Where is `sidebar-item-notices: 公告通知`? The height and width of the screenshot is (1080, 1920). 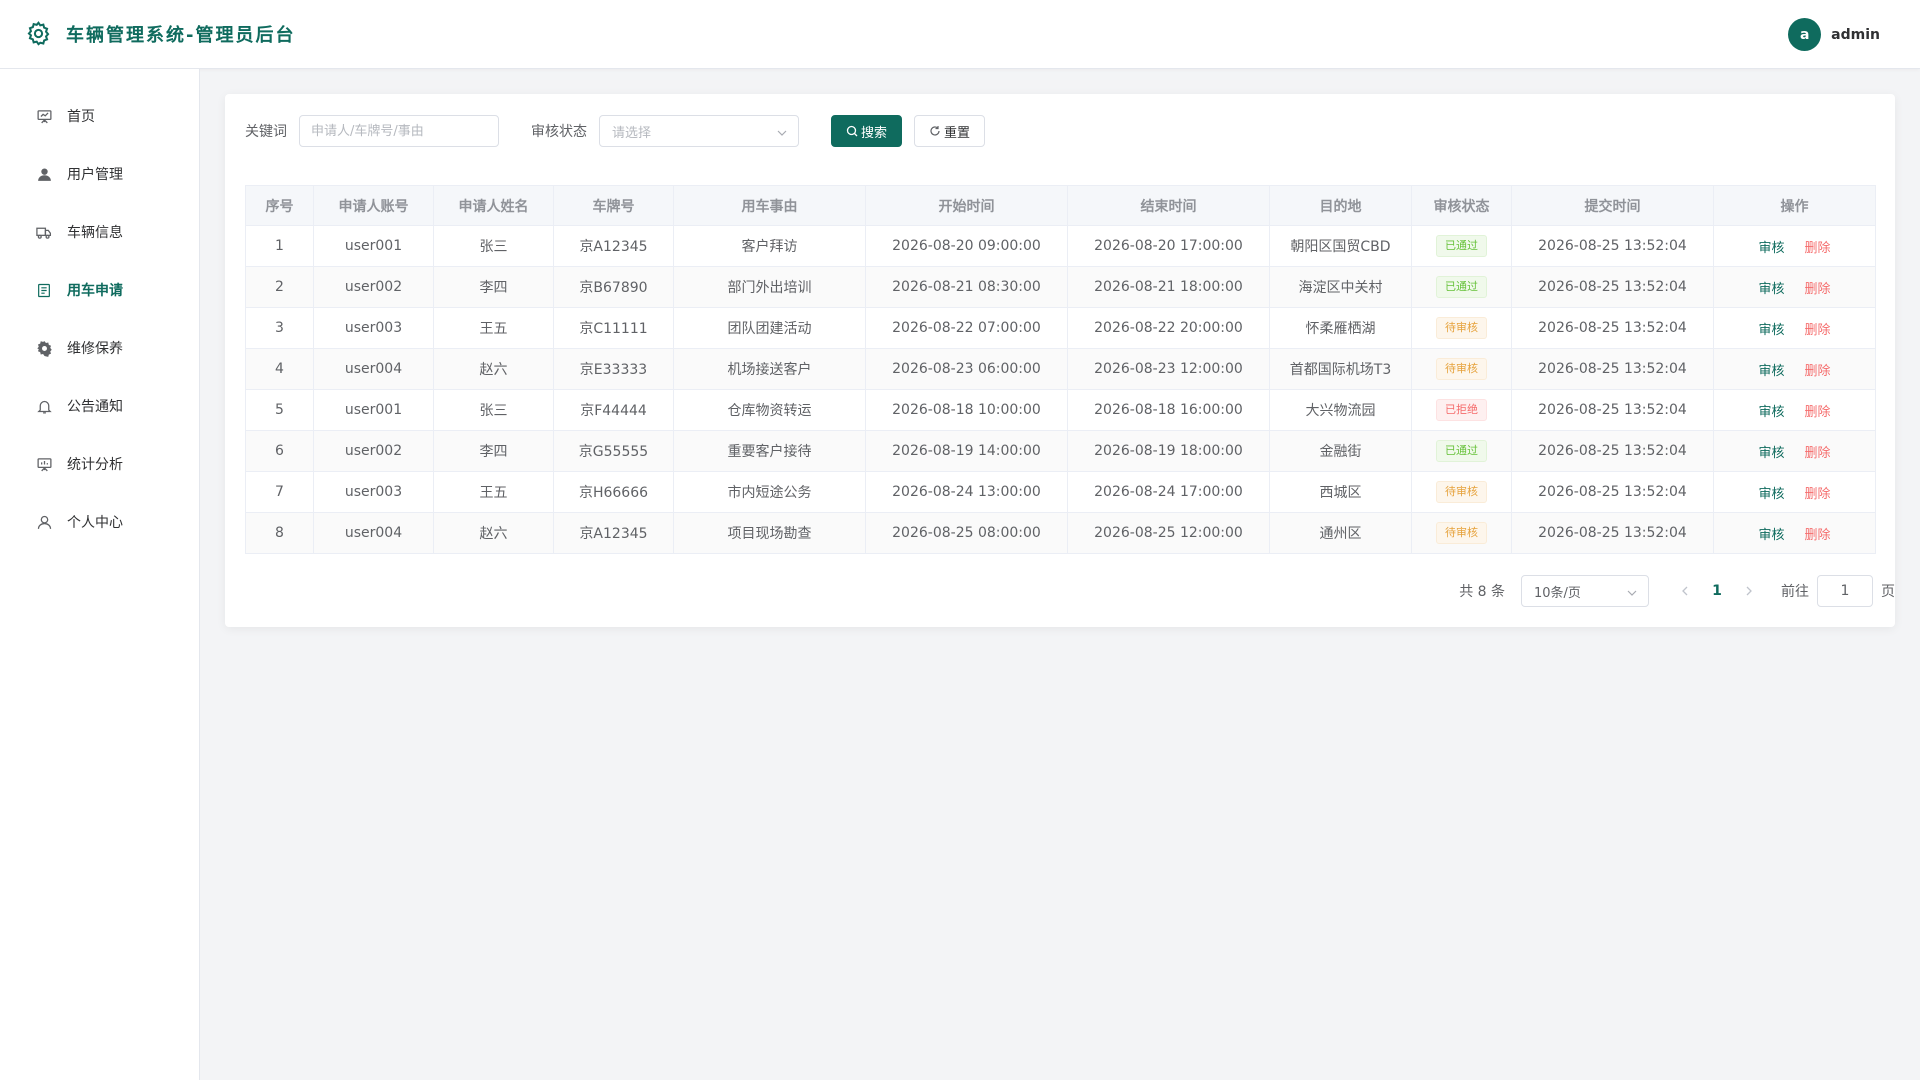
sidebar-item-notices: 公告通知 is located at coordinates (99, 406).